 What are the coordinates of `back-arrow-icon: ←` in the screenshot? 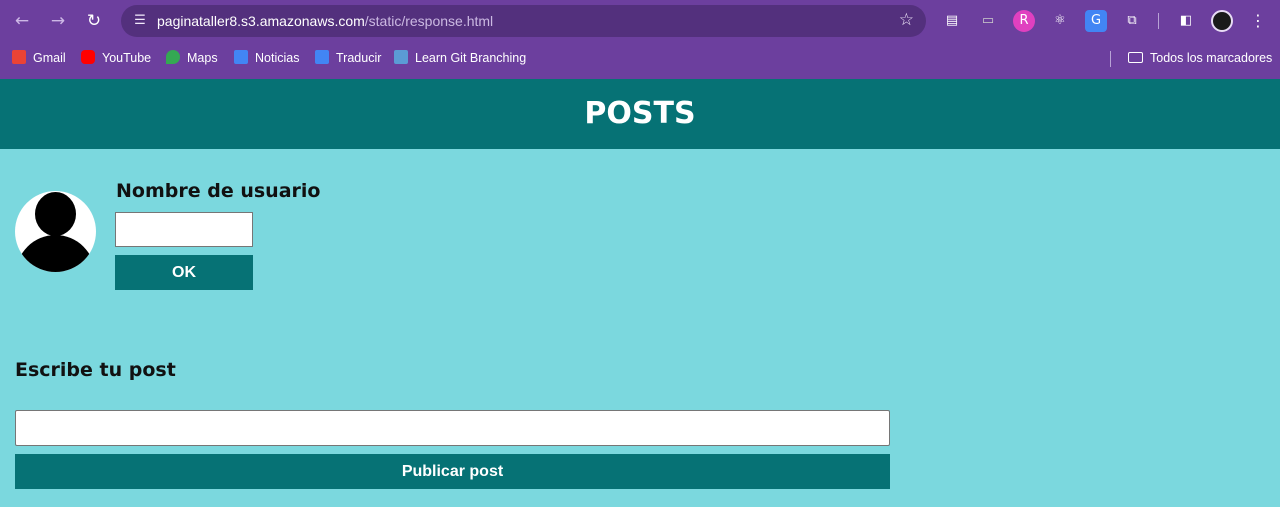 It's located at (22, 21).